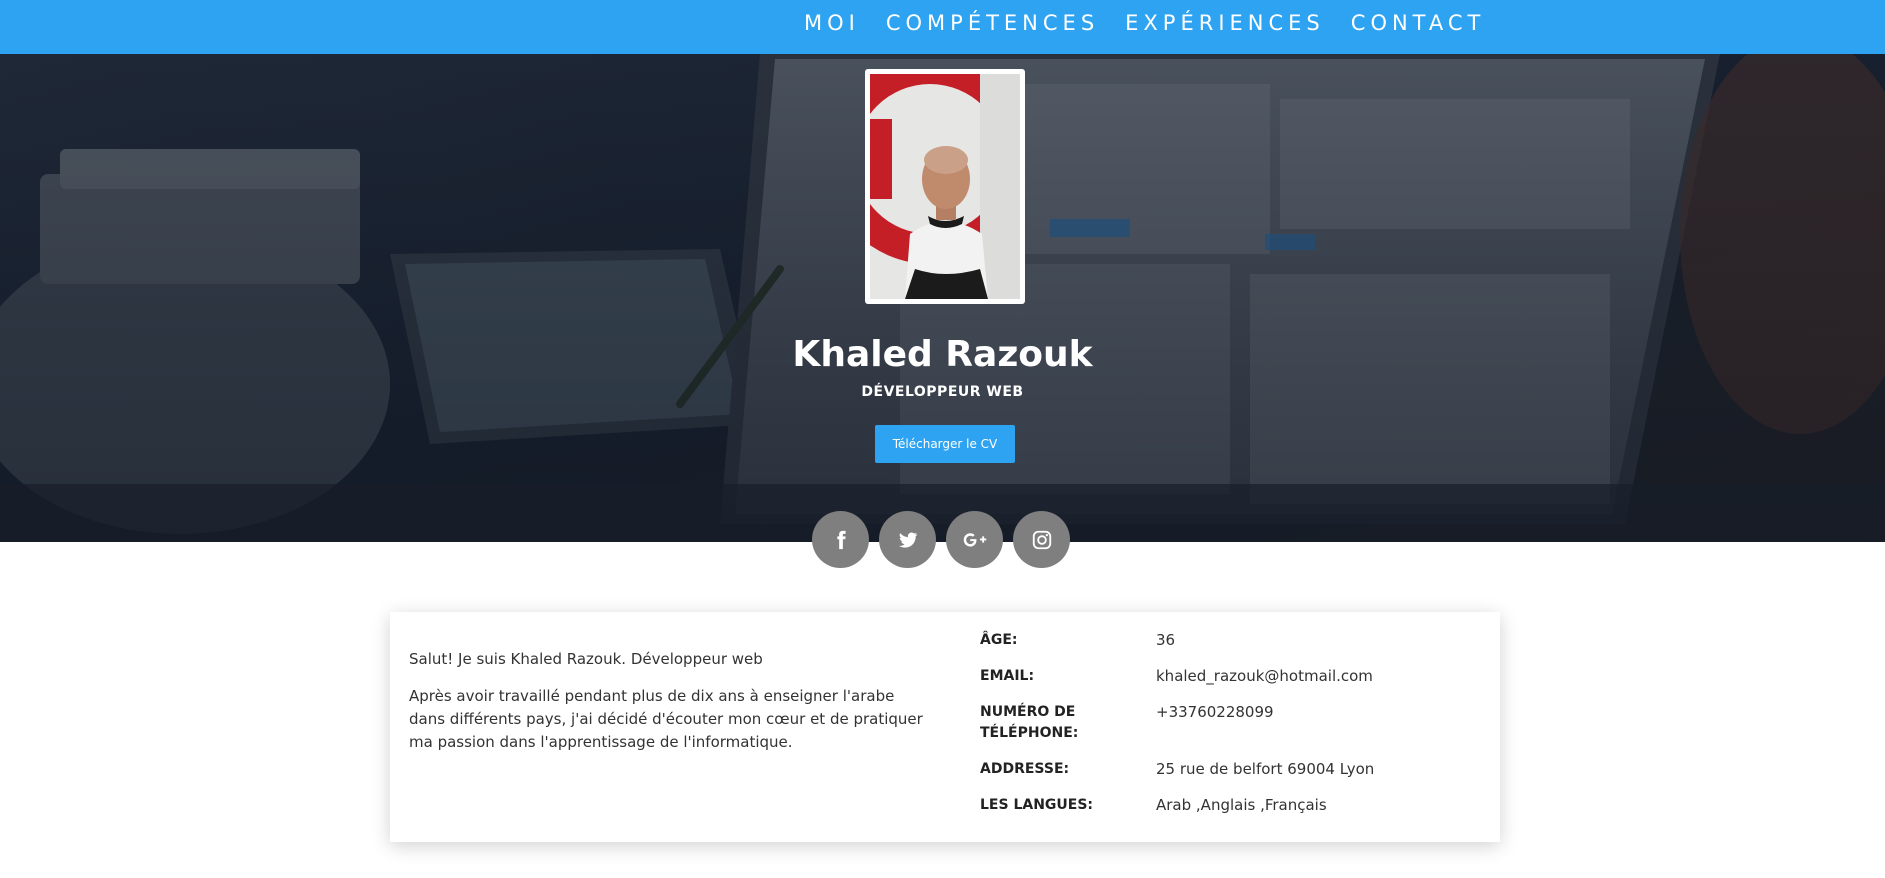  What do you see at coordinates (1029, 722) in the screenshot?
I see `info-label: NUMÉRO DE TÉLÉPHONE:` at bounding box center [1029, 722].